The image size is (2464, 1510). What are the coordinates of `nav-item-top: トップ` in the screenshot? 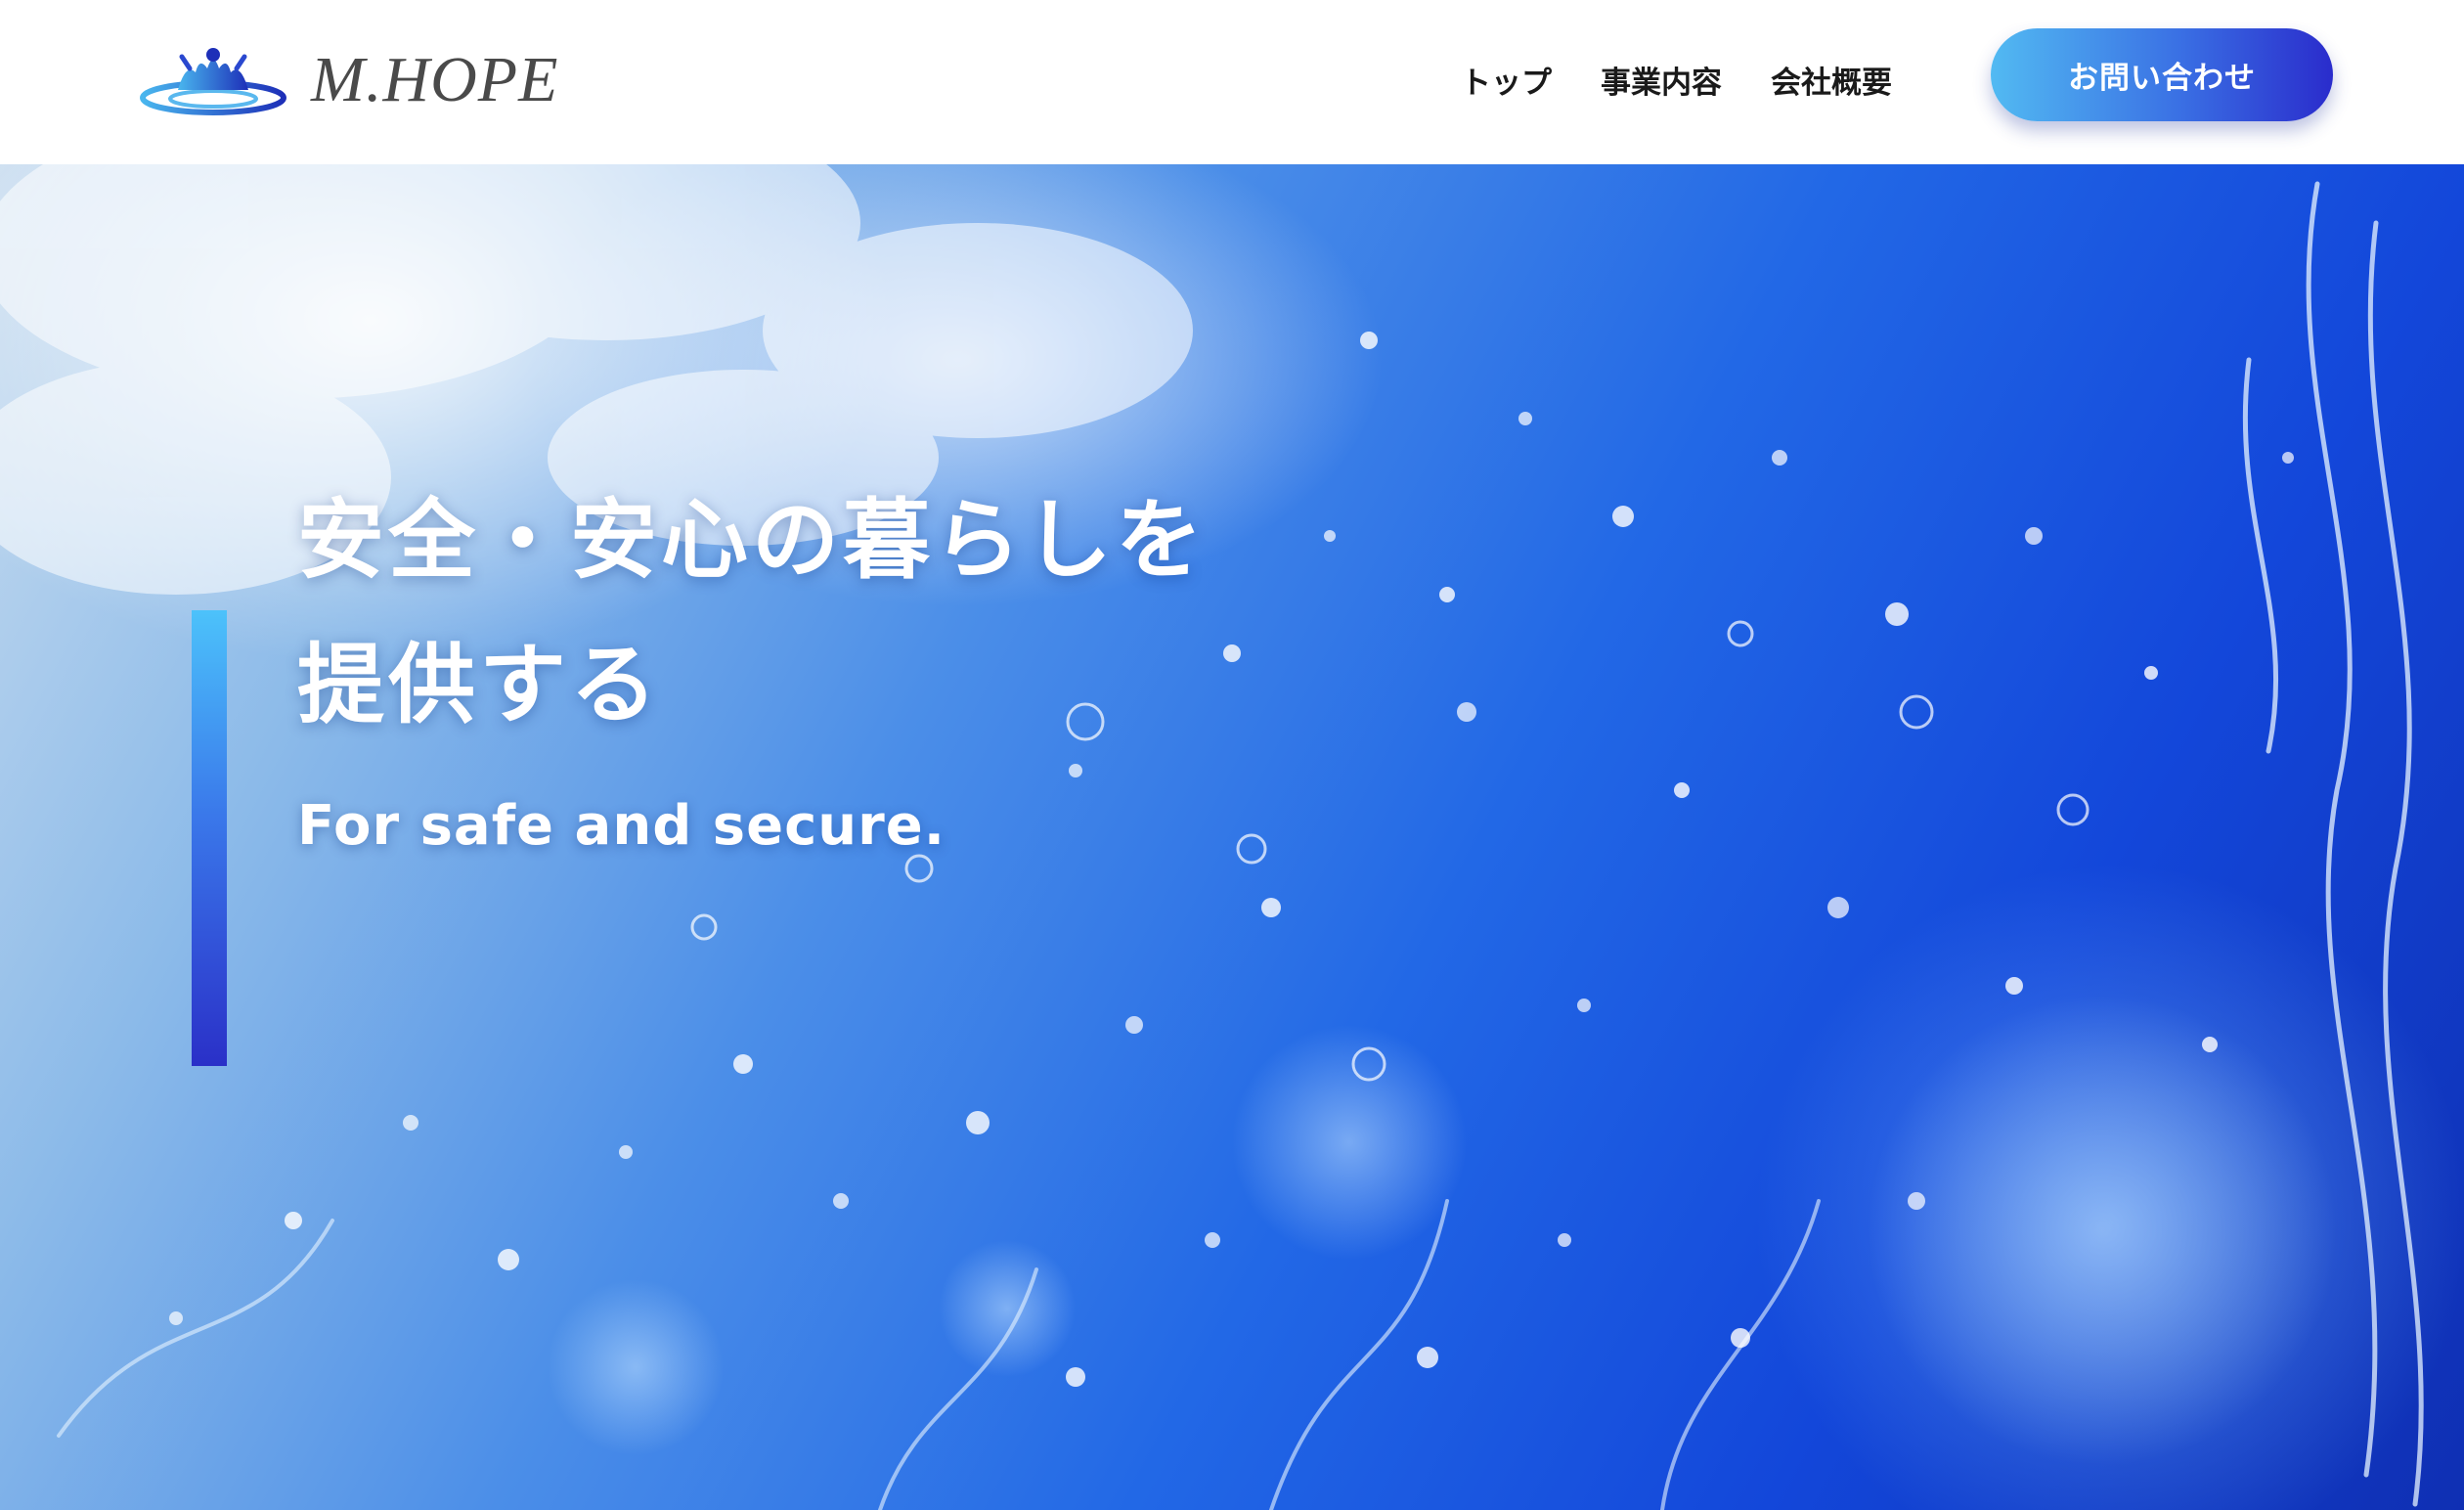 It's located at (1506, 80).